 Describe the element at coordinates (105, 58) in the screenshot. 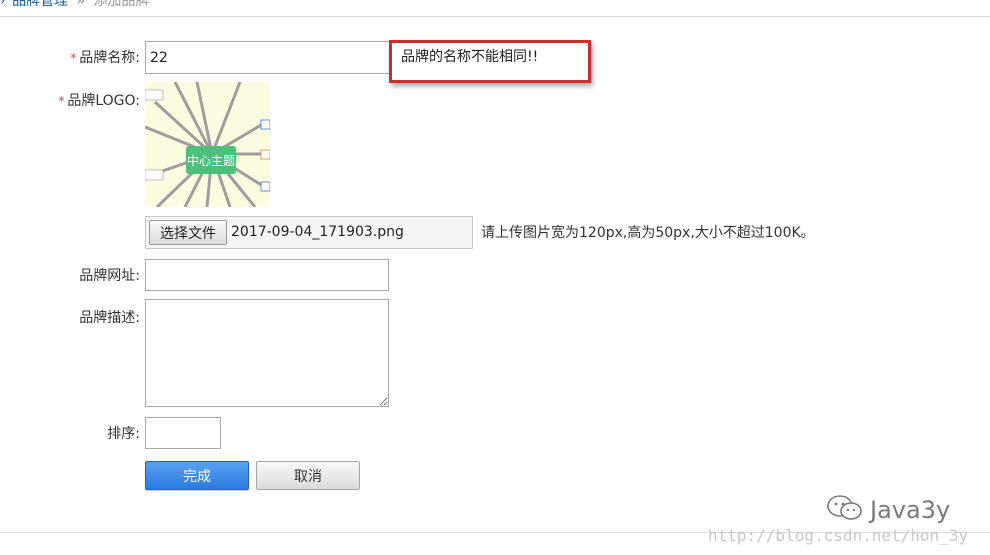

I see `brand-name-label: * 品牌名称:` at that location.